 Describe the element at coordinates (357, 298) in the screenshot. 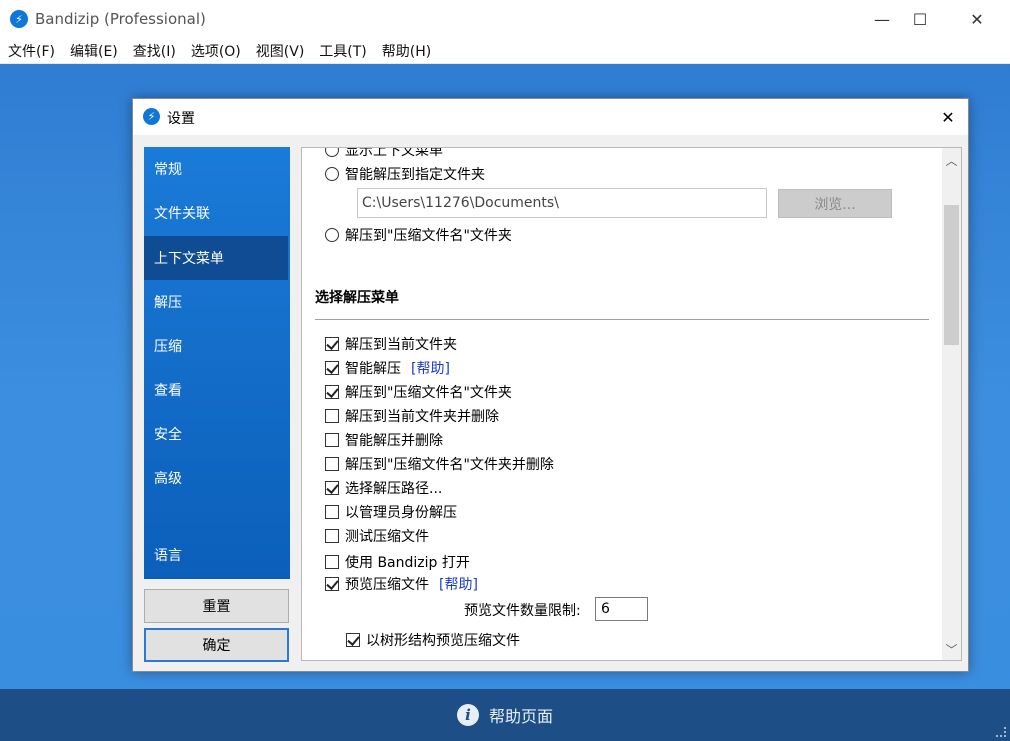

I see `section-title: 选择解压菜单` at that location.